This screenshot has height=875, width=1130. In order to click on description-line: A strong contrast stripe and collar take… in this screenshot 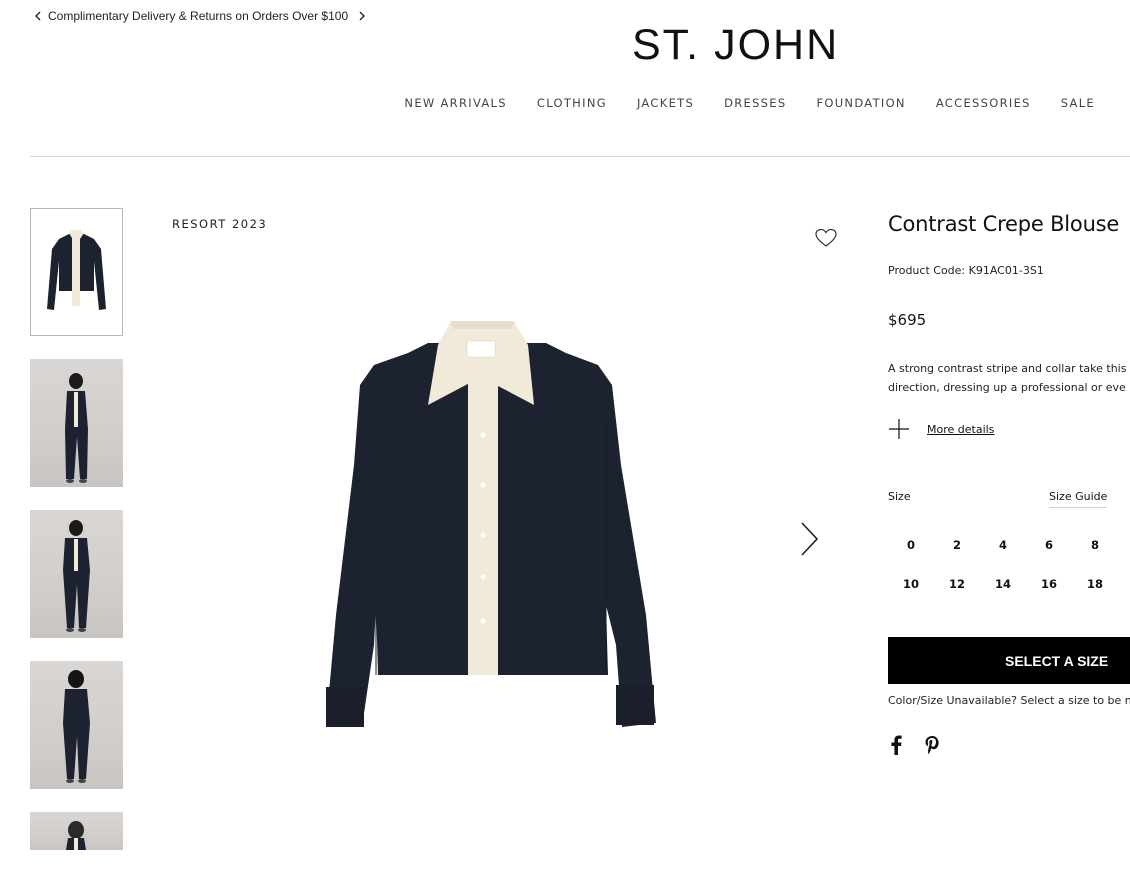, I will do `click(1007, 368)`.